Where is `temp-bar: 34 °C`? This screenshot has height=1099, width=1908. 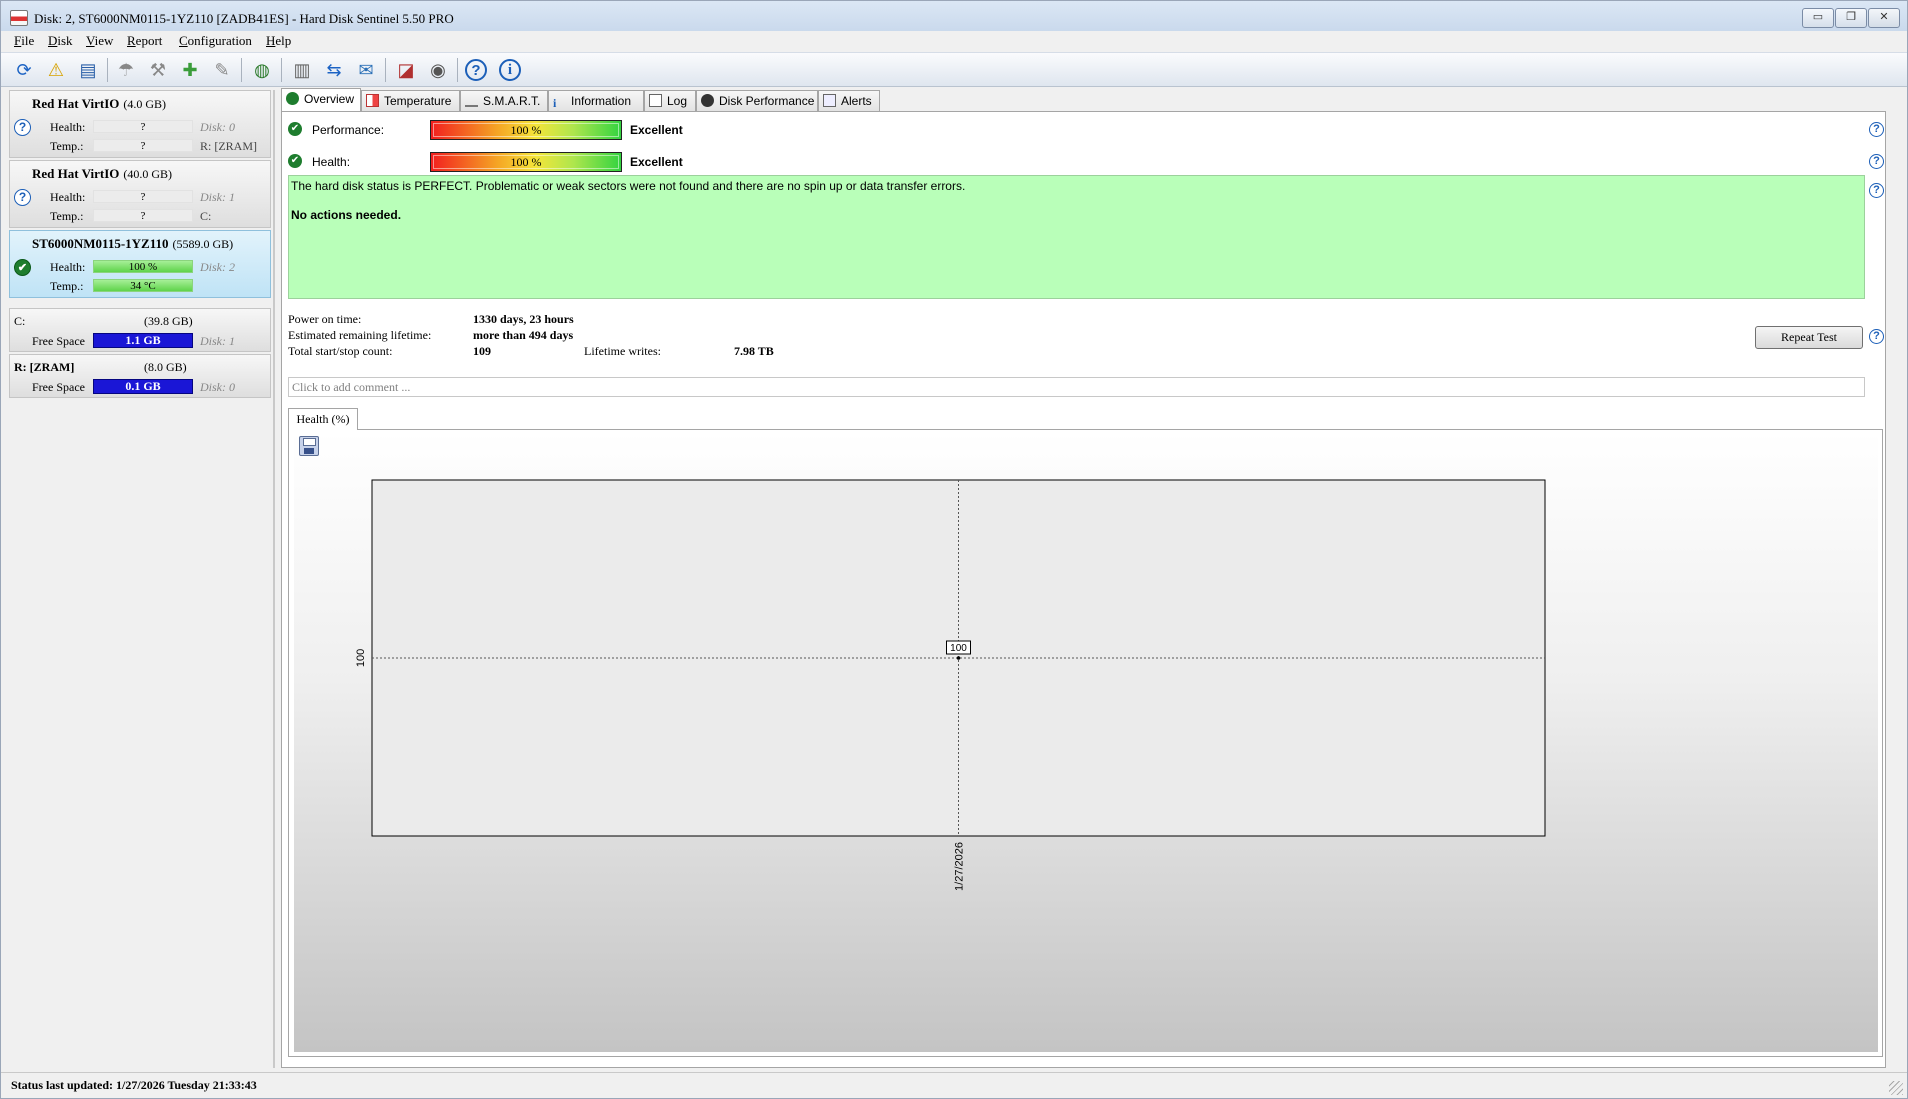 temp-bar: 34 °C is located at coordinates (143, 285).